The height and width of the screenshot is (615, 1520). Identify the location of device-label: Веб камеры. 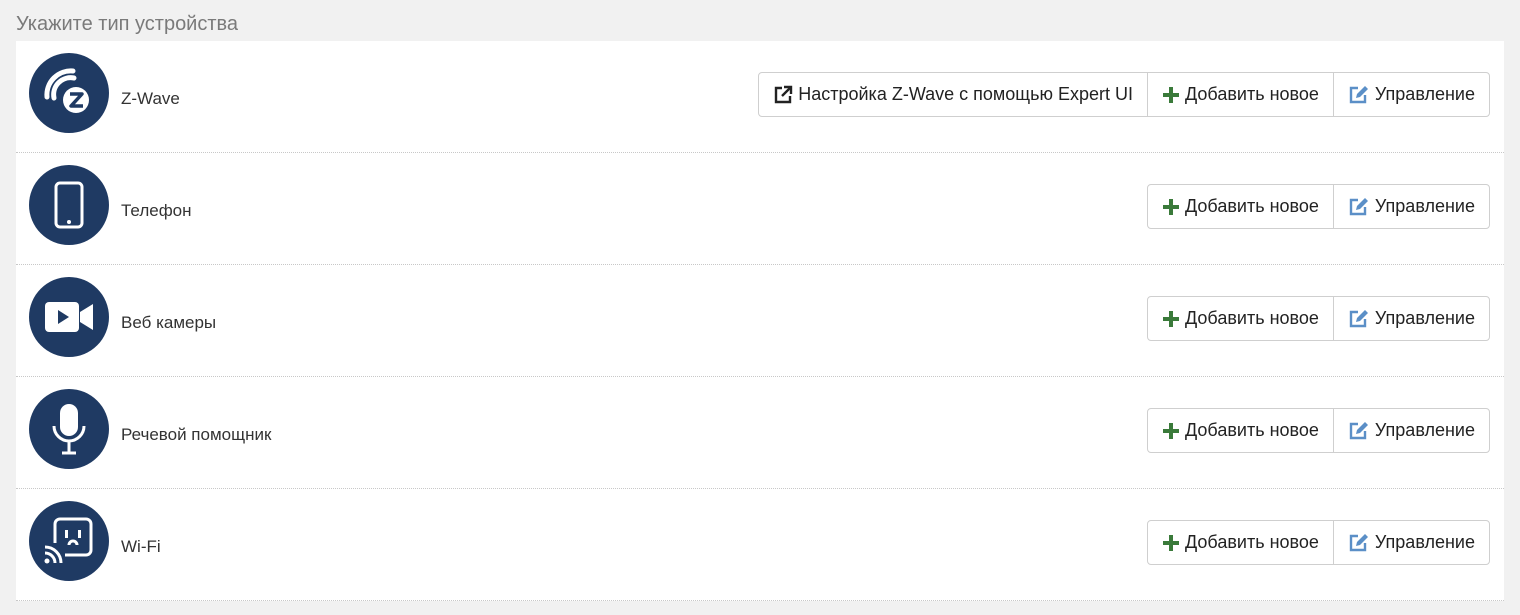
(169, 322).